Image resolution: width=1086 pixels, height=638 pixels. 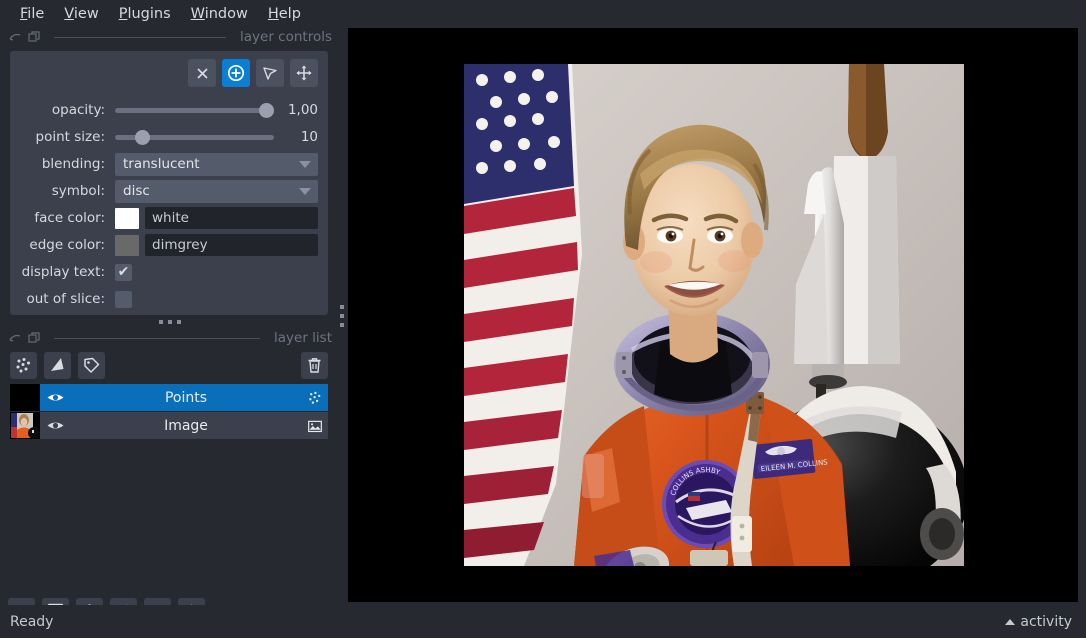 I want to click on edge-color-input: dimgrey, so click(x=231, y=245).